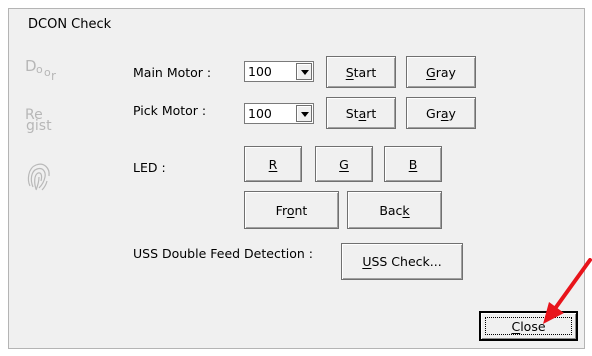 The width and height of the screenshot is (592, 356). I want to click on pick-motor-start-button: Start, so click(361, 113).